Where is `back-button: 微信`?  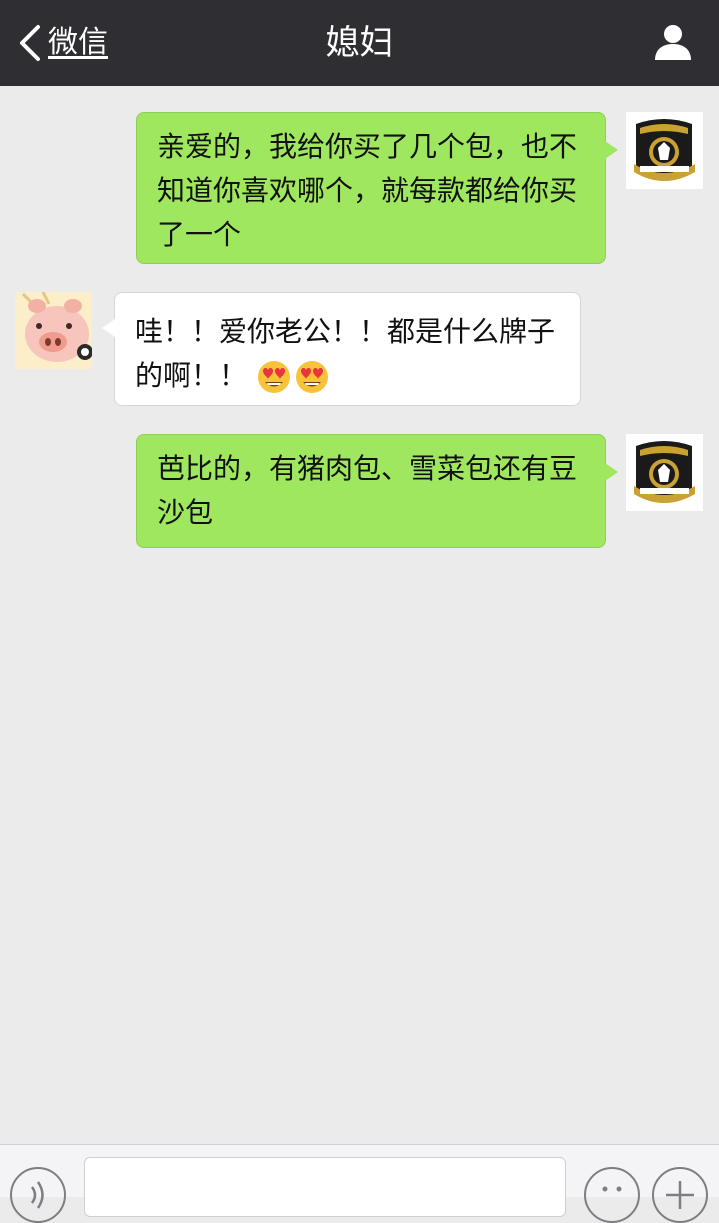
back-button: 微信 is located at coordinates (62, 43).